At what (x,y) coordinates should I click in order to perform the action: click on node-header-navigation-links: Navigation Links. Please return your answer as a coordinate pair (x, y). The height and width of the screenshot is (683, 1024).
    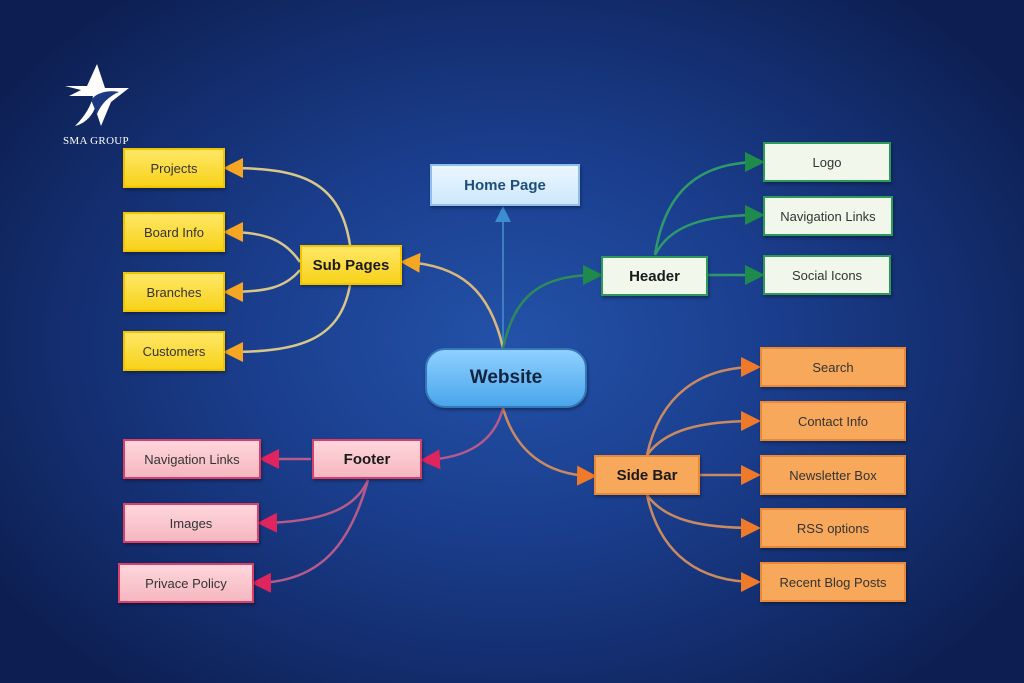
    Looking at the image, I should click on (828, 216).